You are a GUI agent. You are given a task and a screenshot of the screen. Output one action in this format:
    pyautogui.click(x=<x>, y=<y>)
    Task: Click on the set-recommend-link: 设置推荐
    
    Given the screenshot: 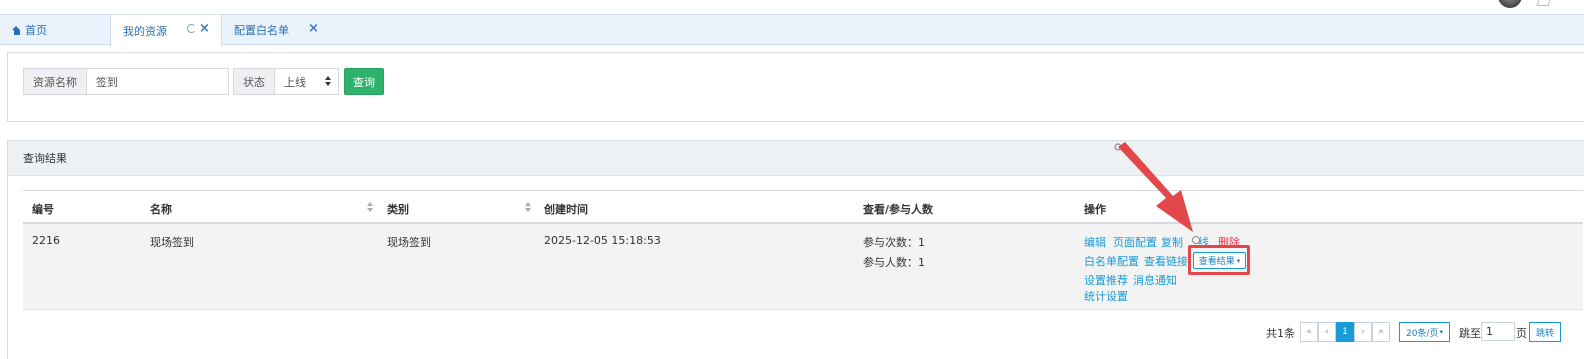 What is the action you would take?
    pyautogui.click(x=1106, y=280)
    